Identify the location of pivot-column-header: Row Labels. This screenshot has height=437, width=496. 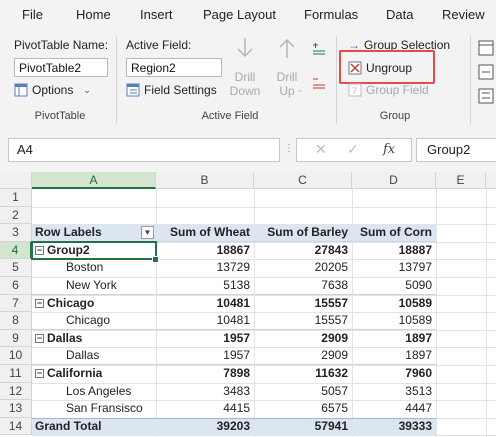
(68, 232).